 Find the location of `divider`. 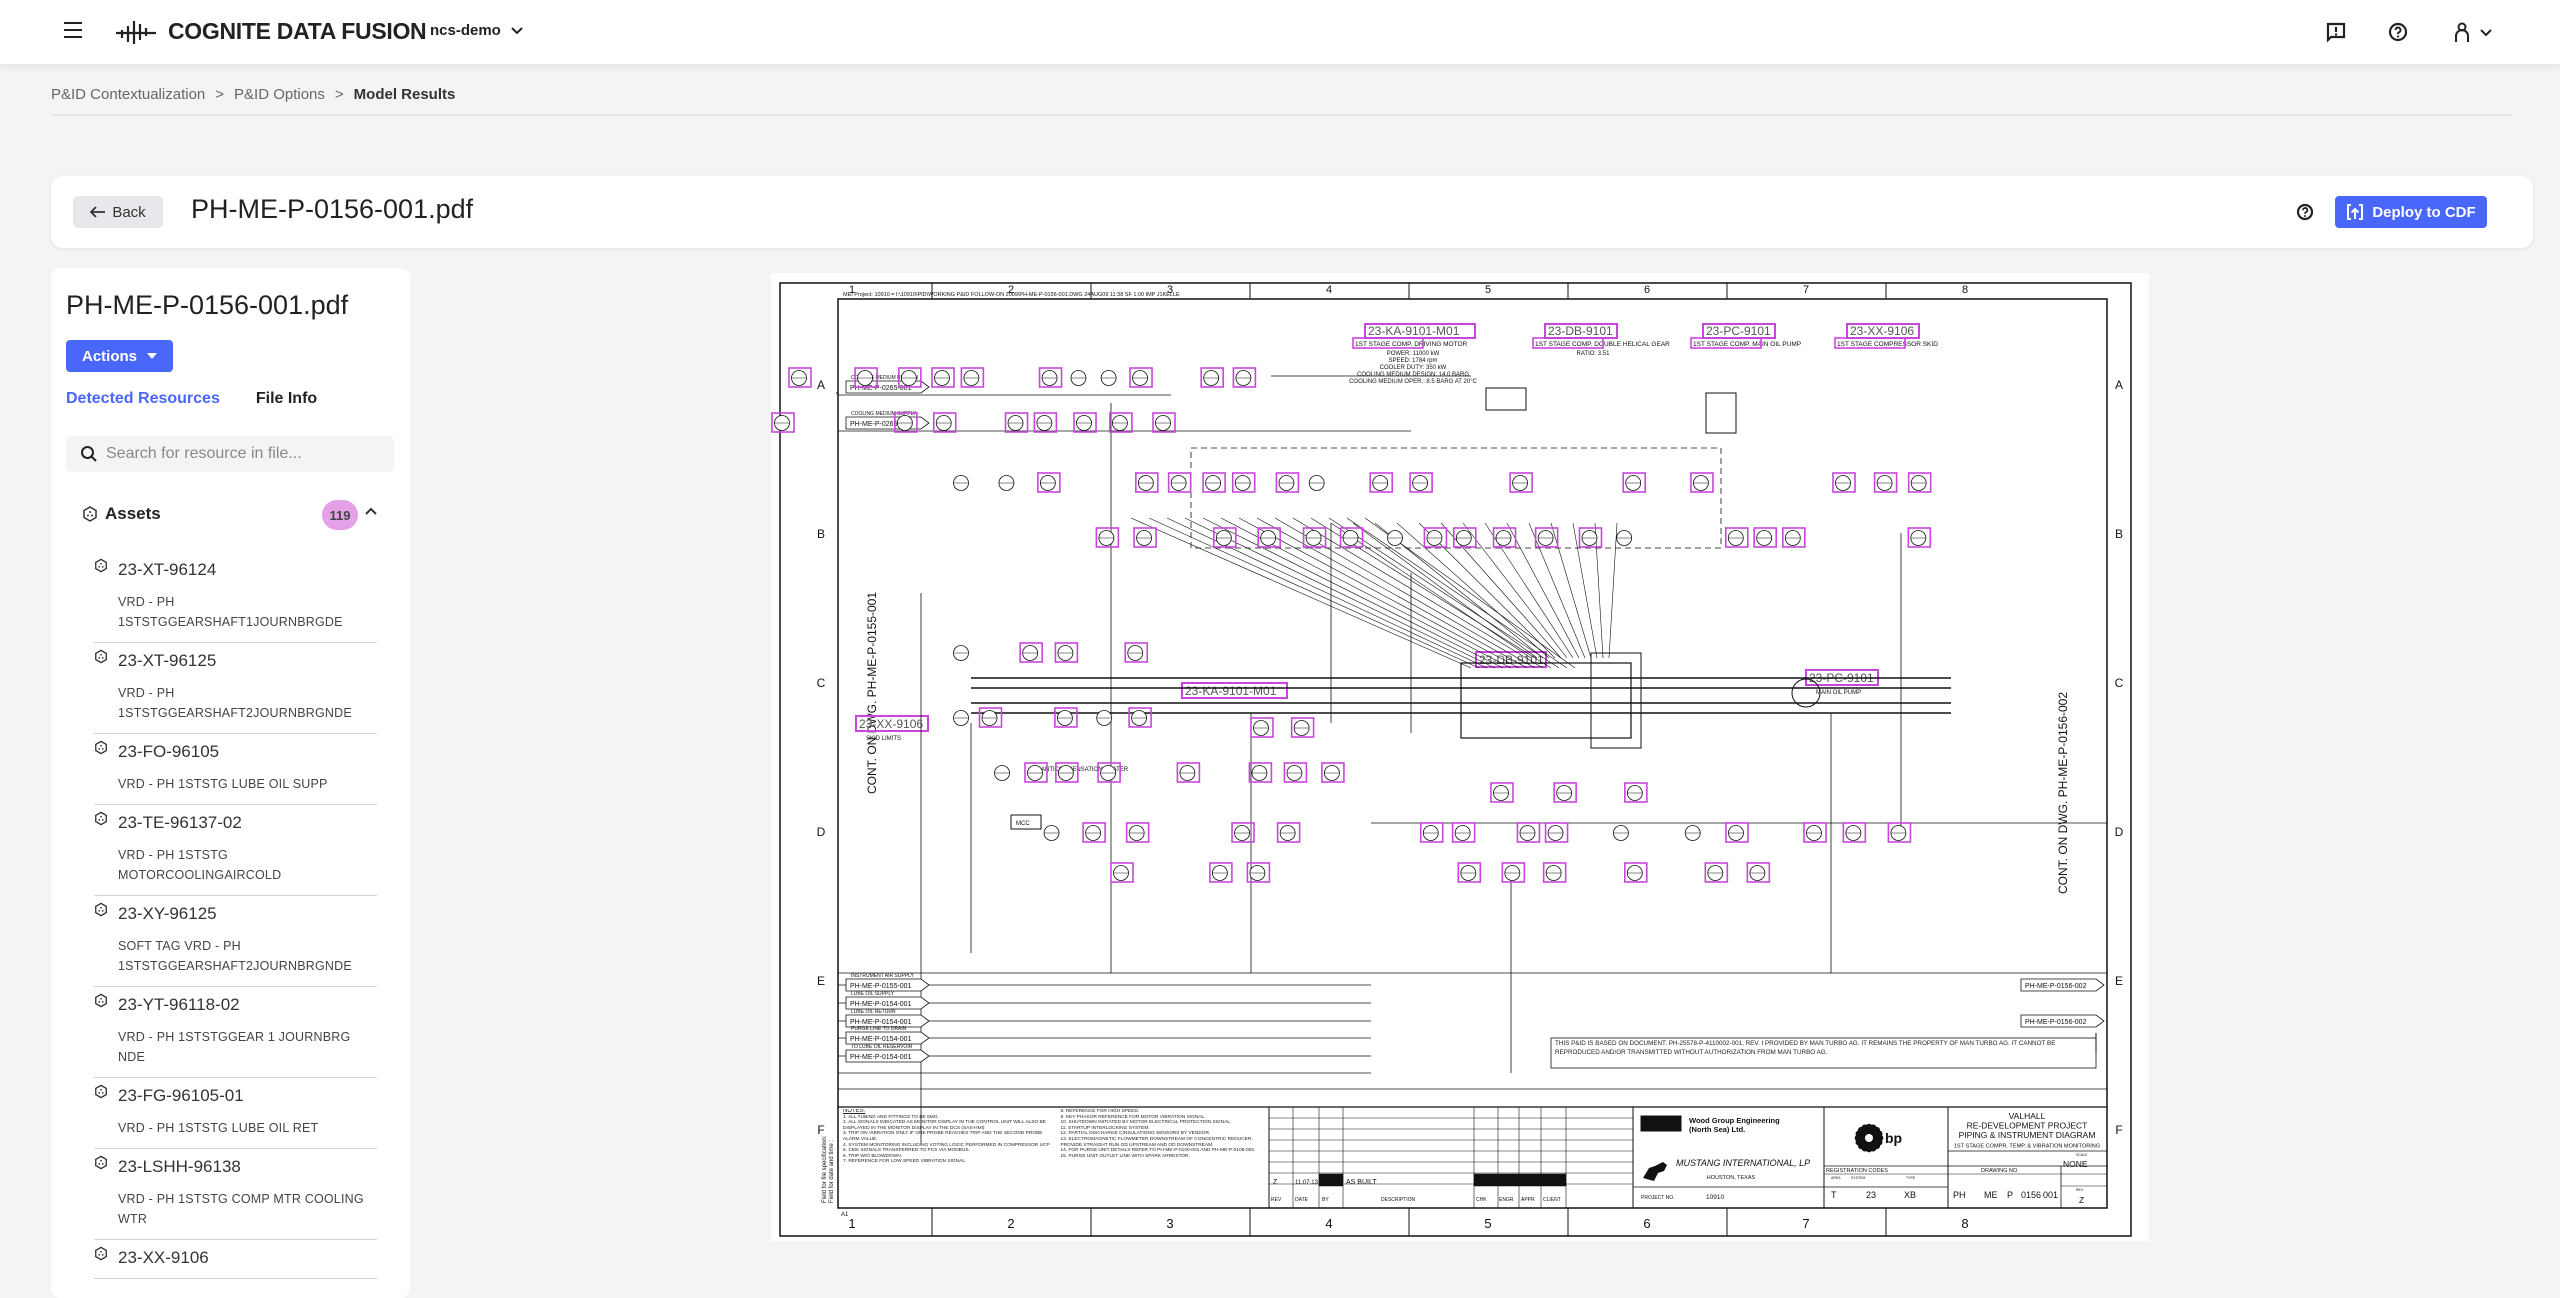

divider is located at coordinates (1281, 115).